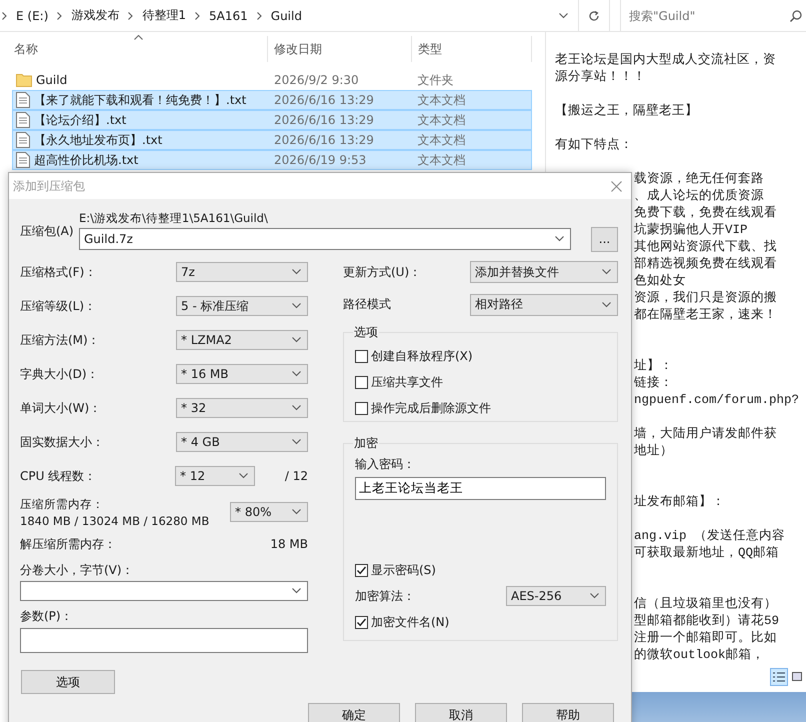  I want to click on volume-size-dropdown, so click(164, 591).